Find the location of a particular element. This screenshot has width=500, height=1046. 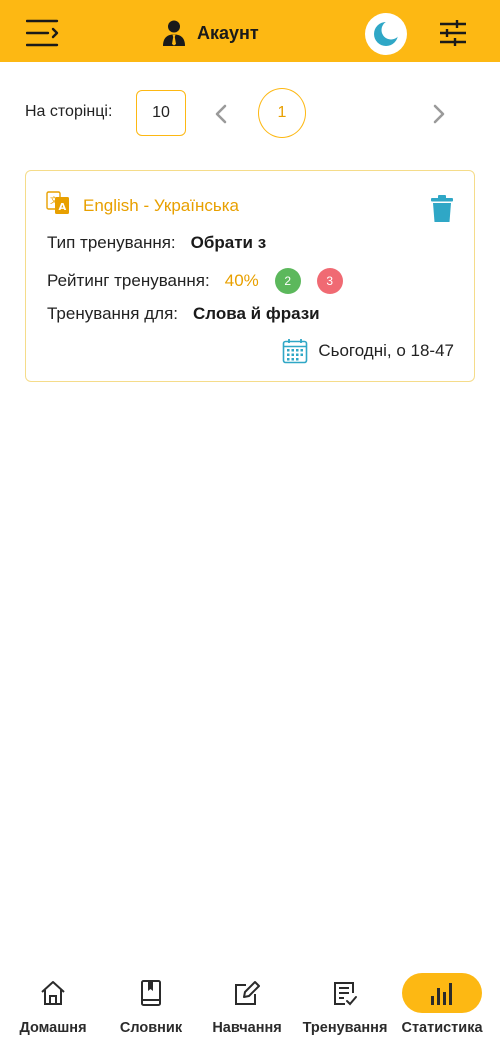

top-app-bar: Акаунт is located at coordinates (250, 31).